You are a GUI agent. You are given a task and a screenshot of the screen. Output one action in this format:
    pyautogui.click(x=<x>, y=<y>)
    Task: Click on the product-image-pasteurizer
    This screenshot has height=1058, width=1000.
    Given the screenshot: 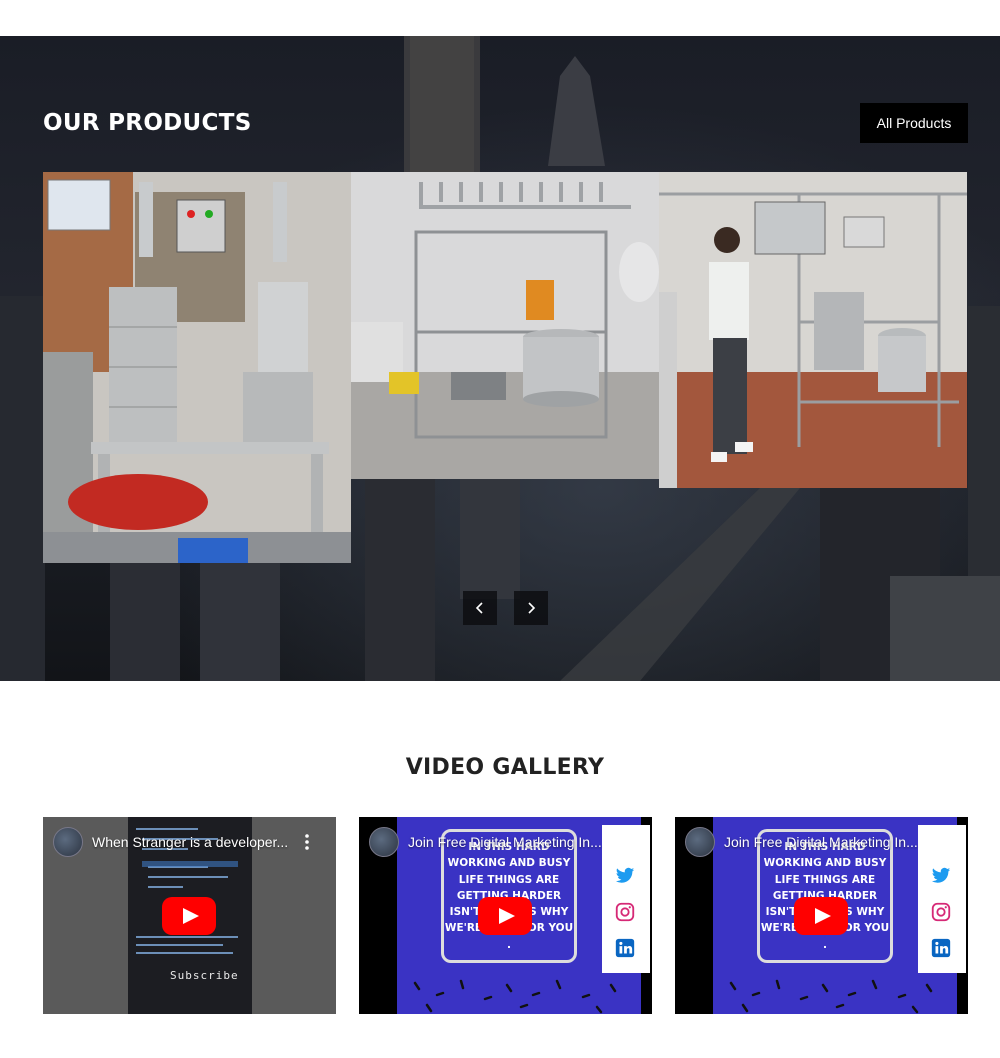 What is the action you would take?
    pyautogui.click(x=505, y=325)
    